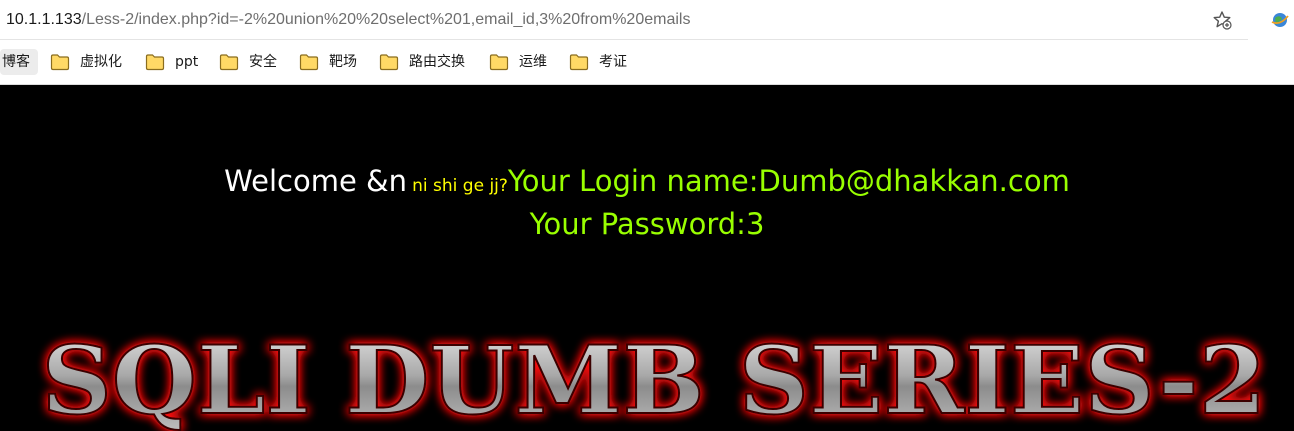  Describe the element at coordinates (343, 62) in the screenshot. I see `bookmark-label: 靶场` at that location.